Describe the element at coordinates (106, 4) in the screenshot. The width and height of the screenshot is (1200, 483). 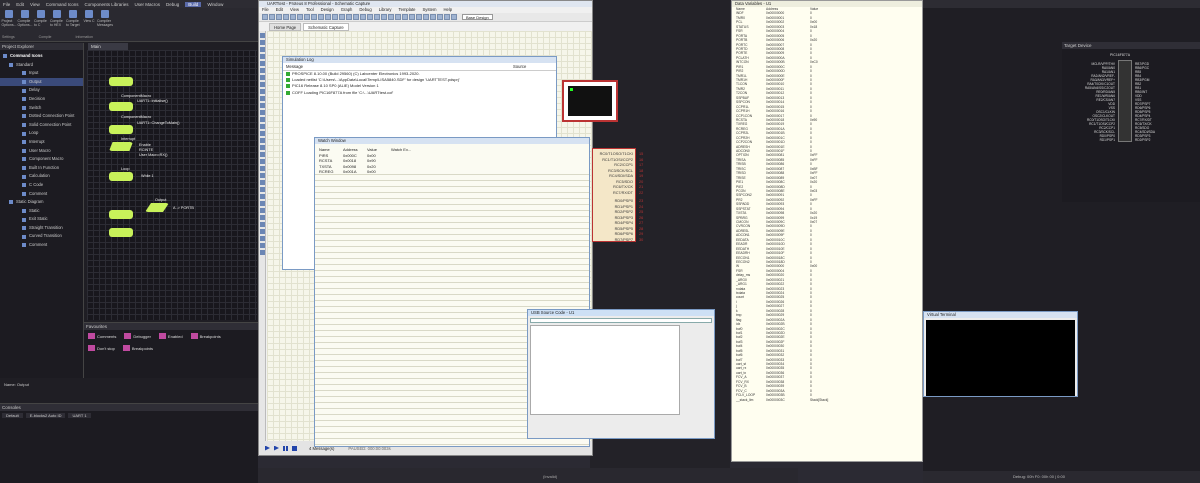
I see `menu-item: Components Libraries` at that location.